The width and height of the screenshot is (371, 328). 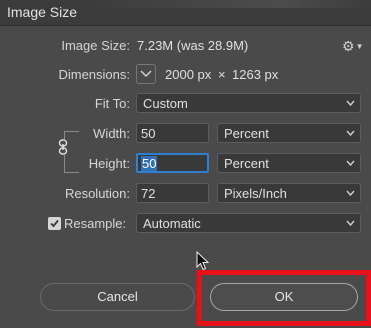 I want to click on resolution-input: 72, so click(x=172, y=193).